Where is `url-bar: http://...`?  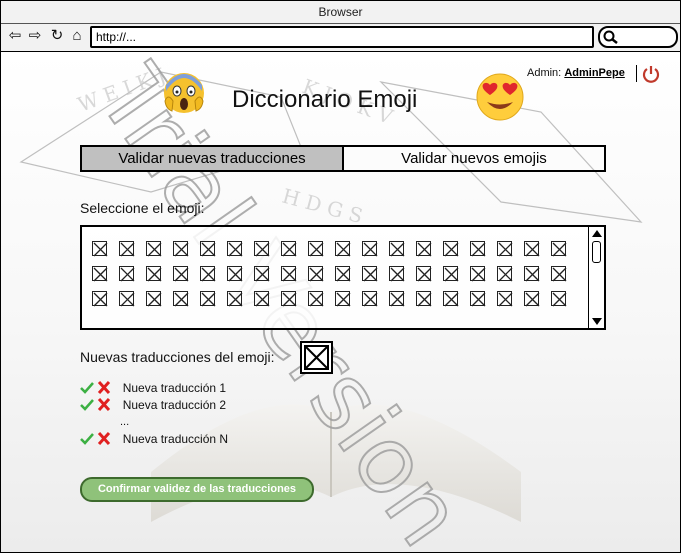
url-bar: http://... is located at coordinates (342, 37).